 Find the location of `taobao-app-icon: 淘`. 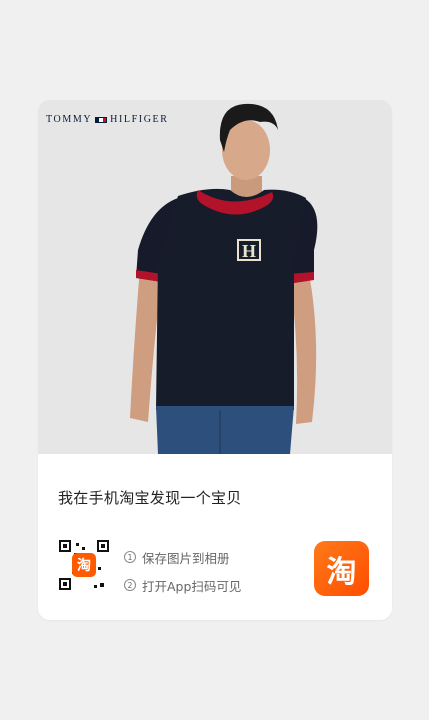

taobao-app-icon: 淘 is located at coordinates (341, 568).